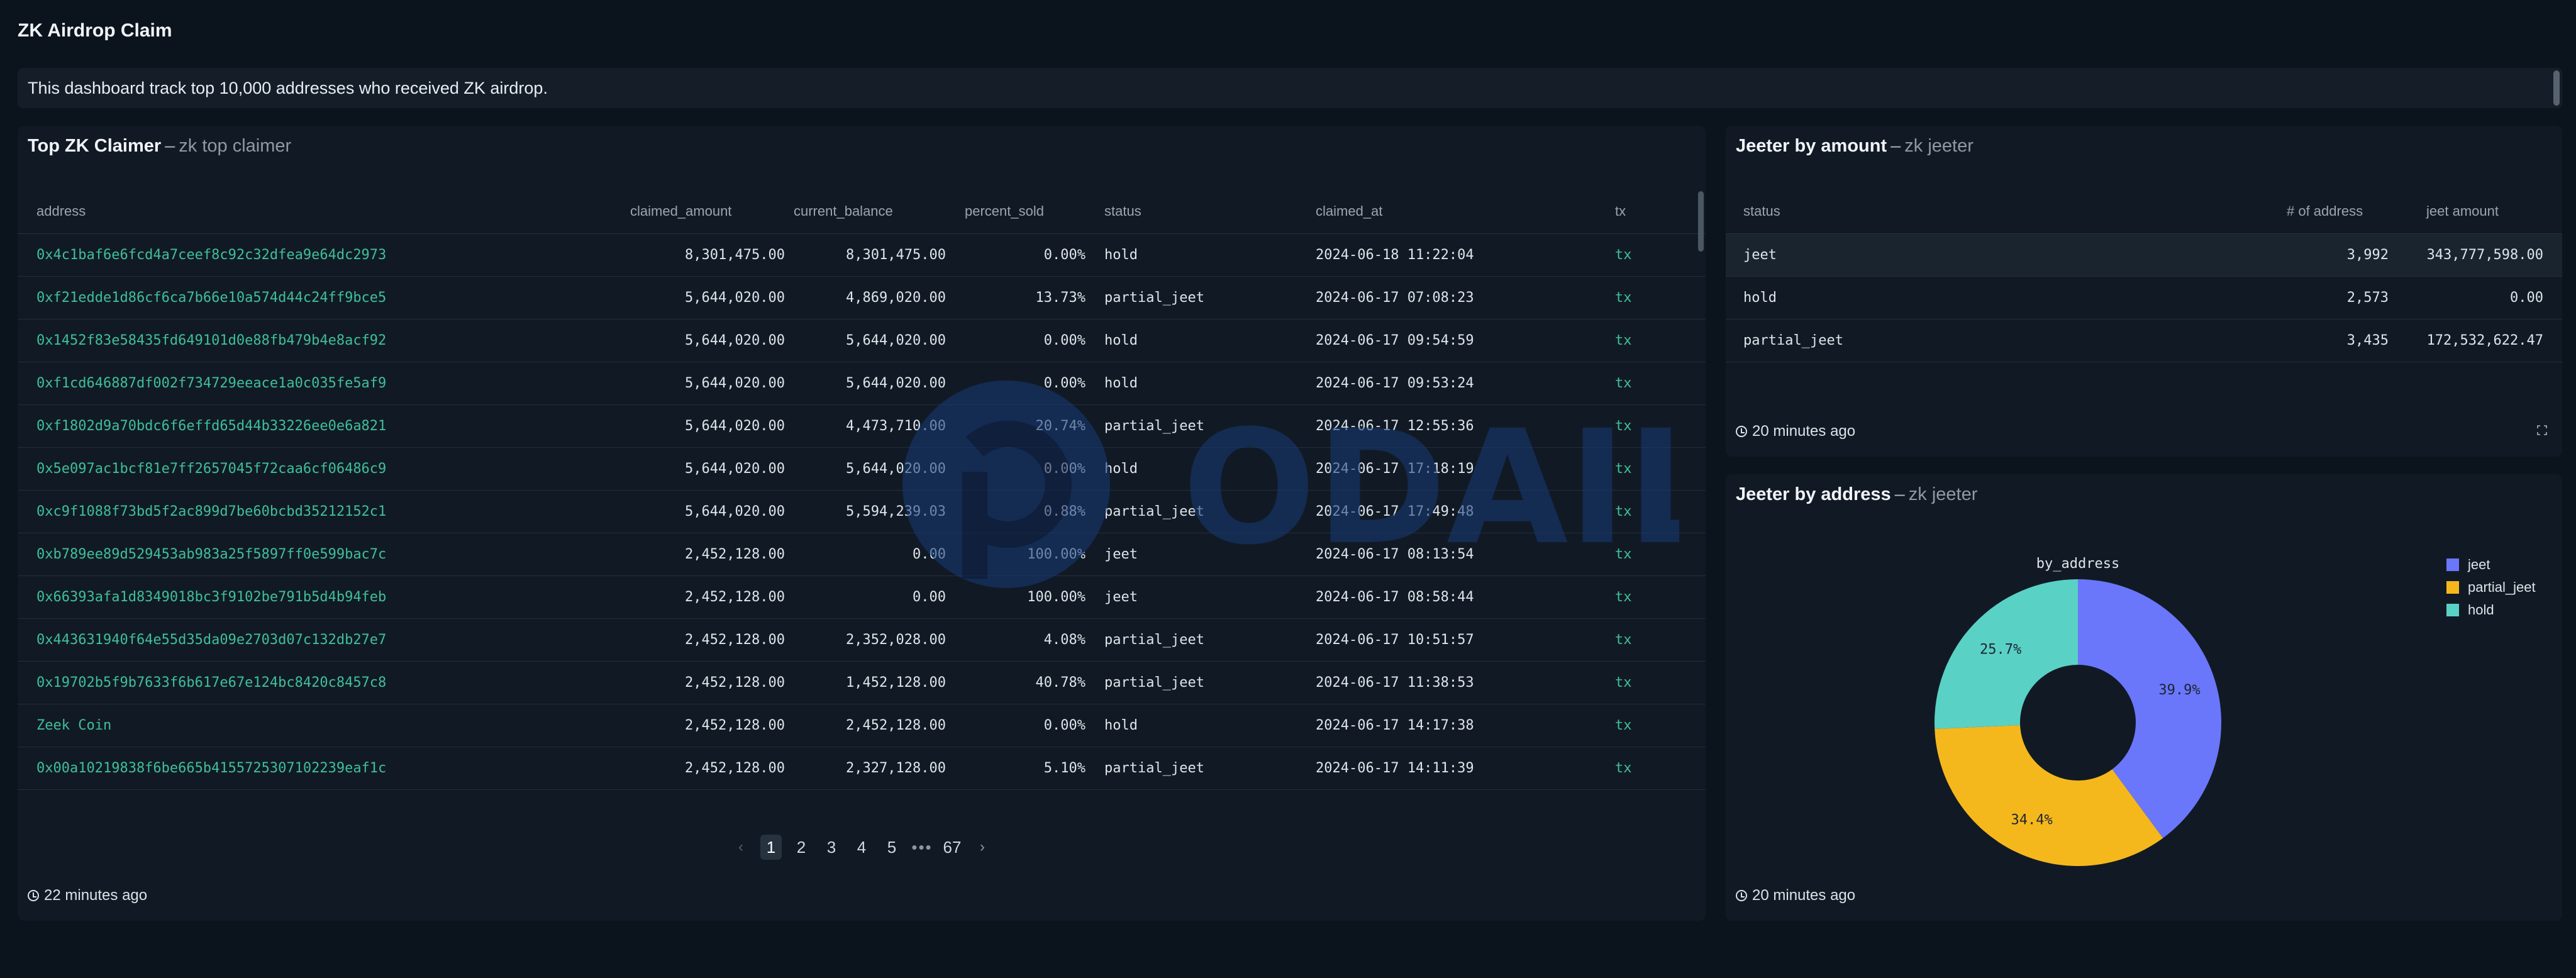 The height and width of the screenshot is (978, 2576). Describe the element at coordinates (1395, 383) in the screenshot. I see `claimed-at-cell: 2024-06-17 09:53:24` at that location.